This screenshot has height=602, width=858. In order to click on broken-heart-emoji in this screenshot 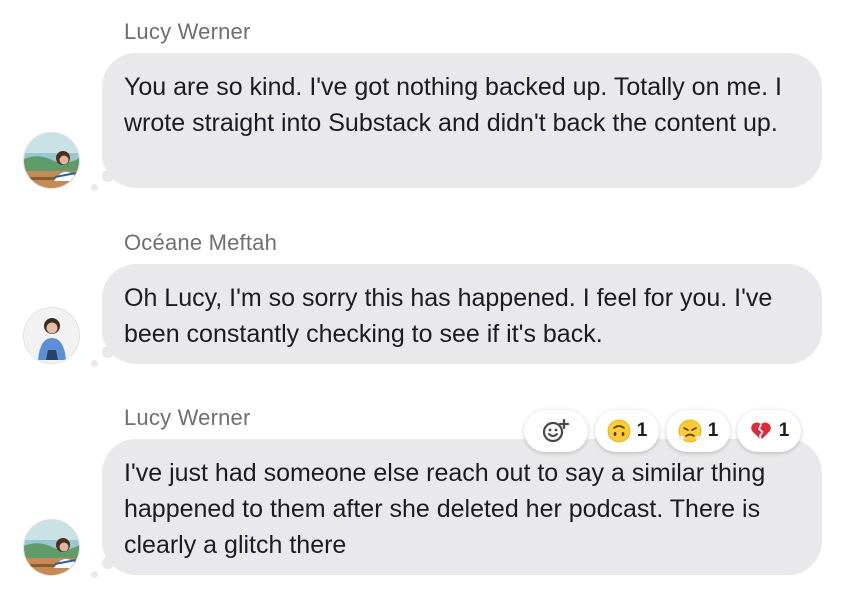, I will do `click(760, 431)`.